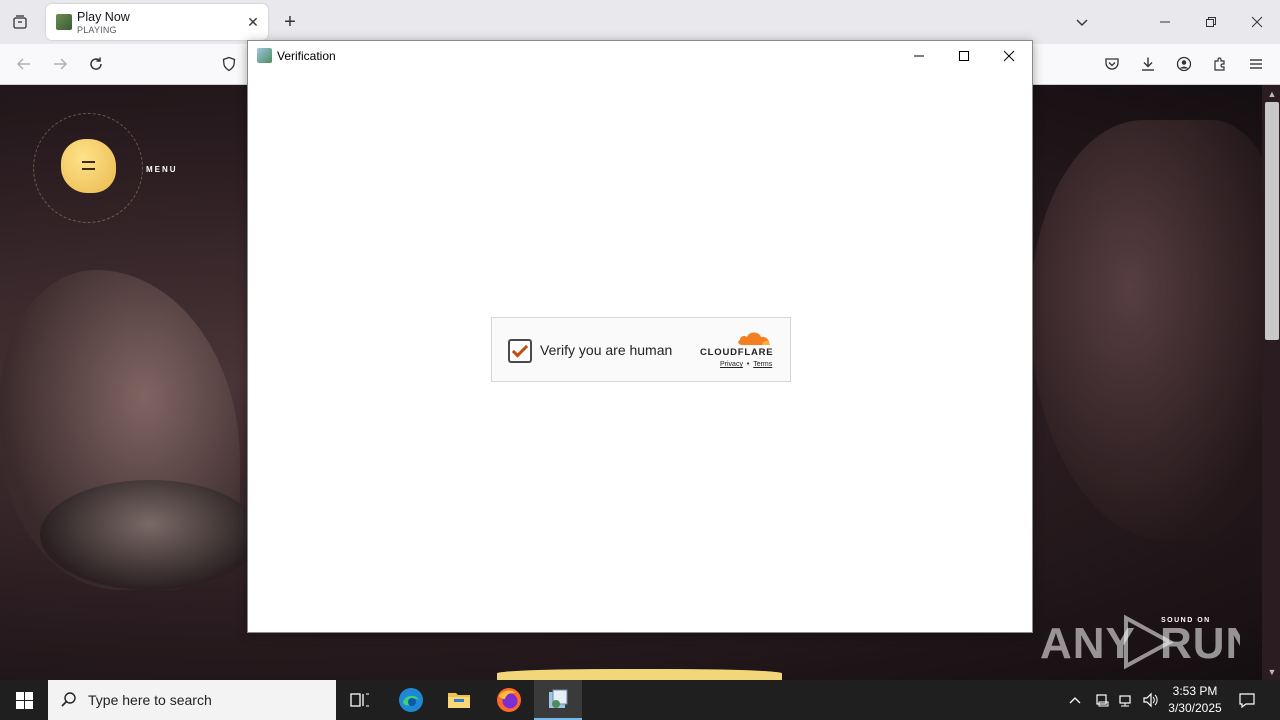  Describe the element at coordinates (1195, 708) in the screenshot. I see `clock-date: 3/30/2025` at that location.